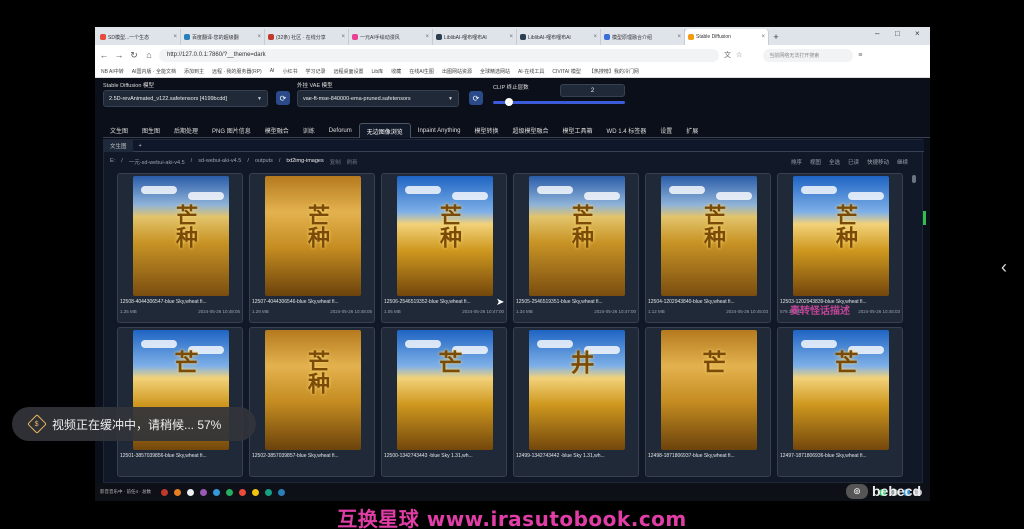 The width and height of the screenshot is (1024, 529). I want to click on scrollbar, so click(914, 179).